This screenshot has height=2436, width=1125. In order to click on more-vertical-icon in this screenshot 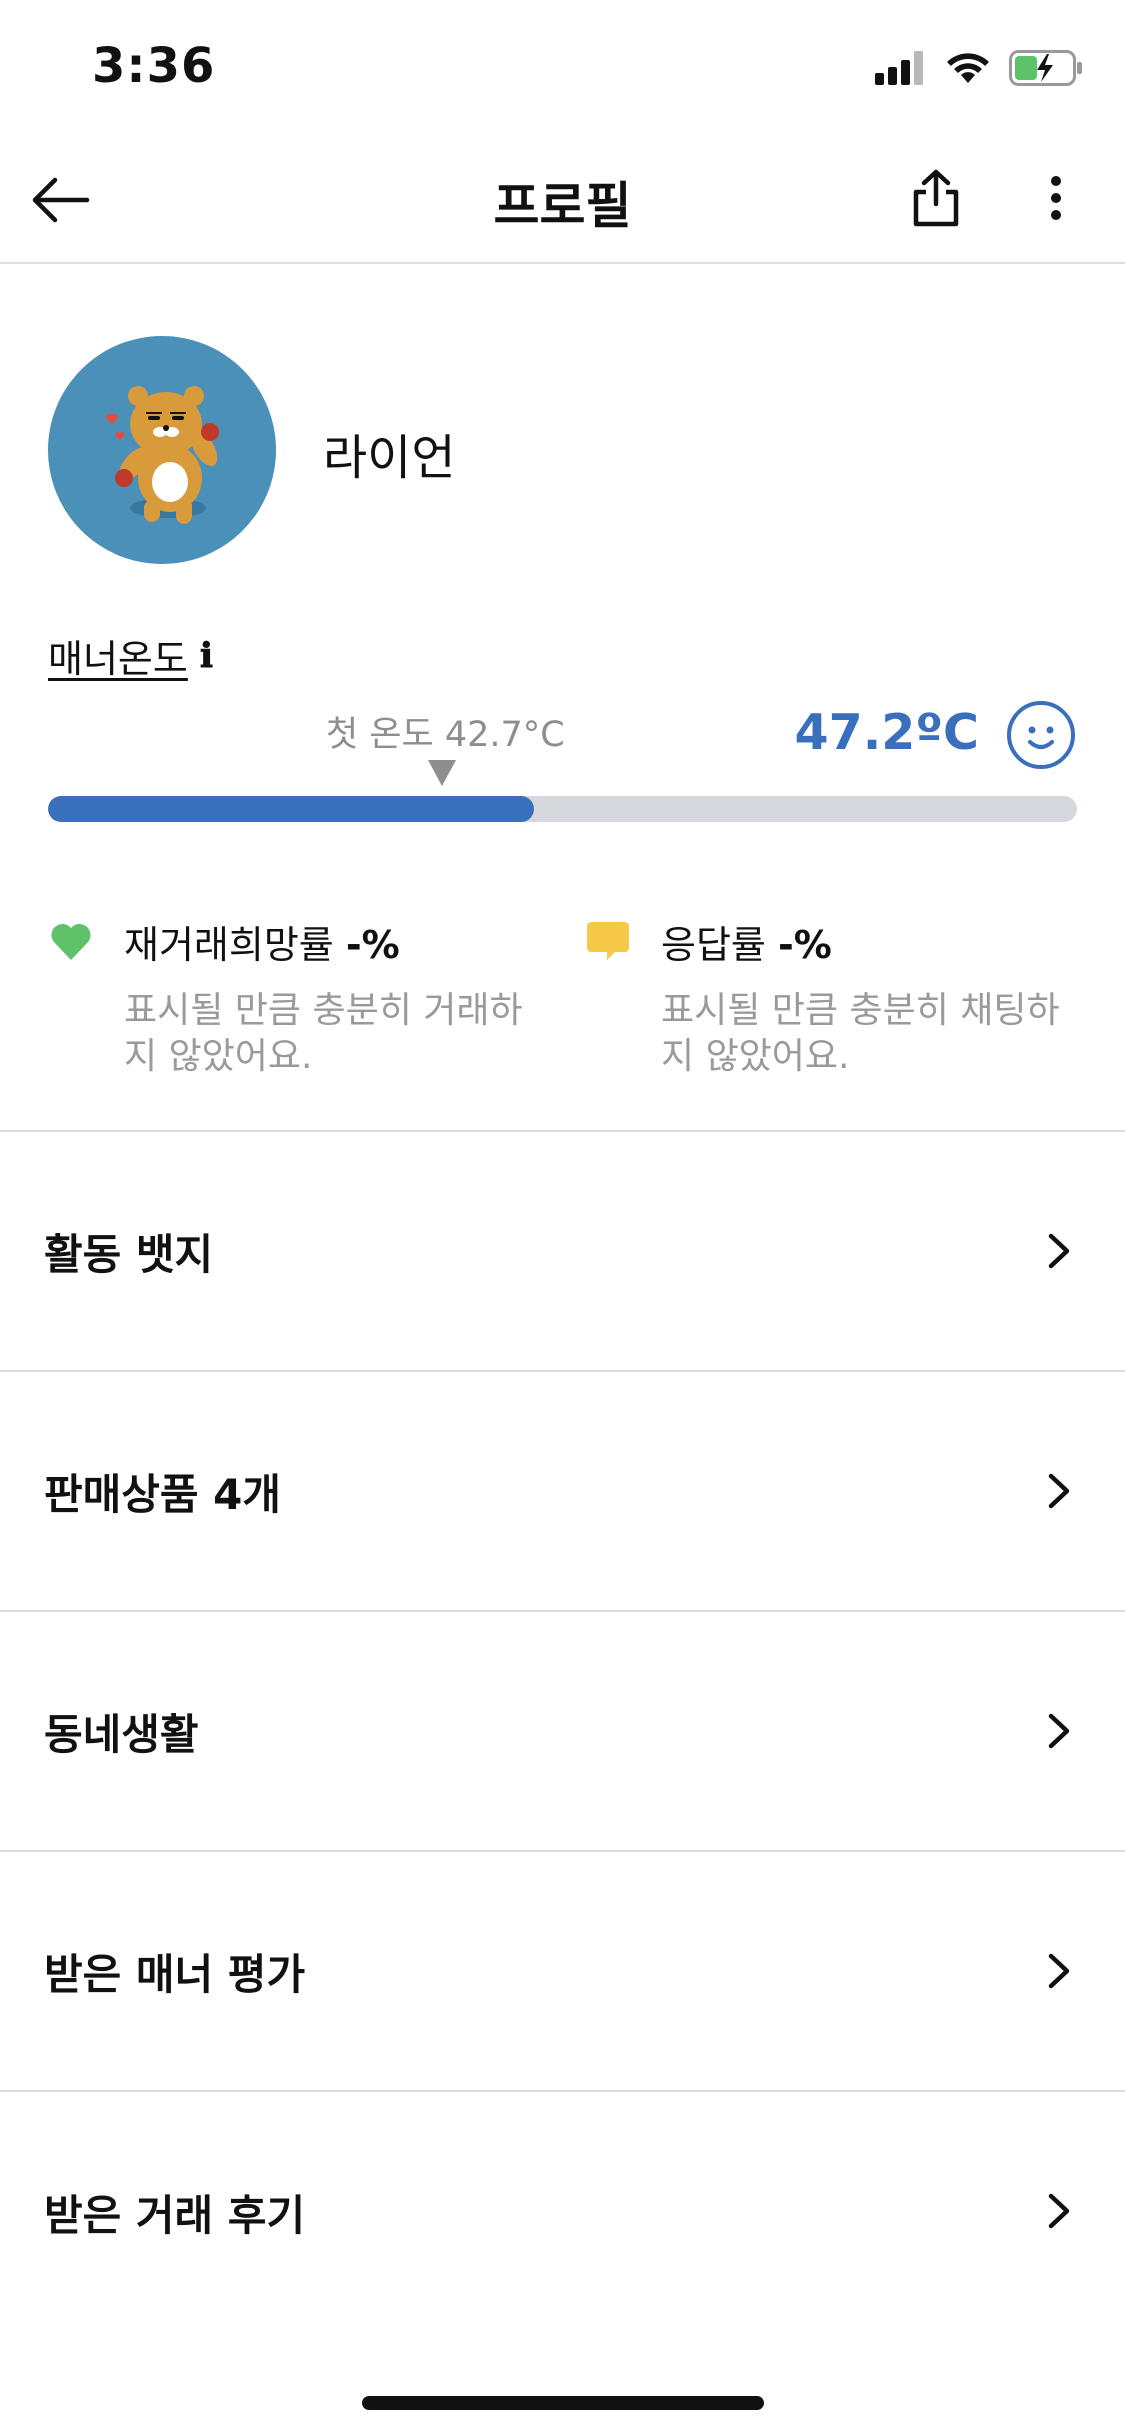, I will do `click(1056, 198)`.